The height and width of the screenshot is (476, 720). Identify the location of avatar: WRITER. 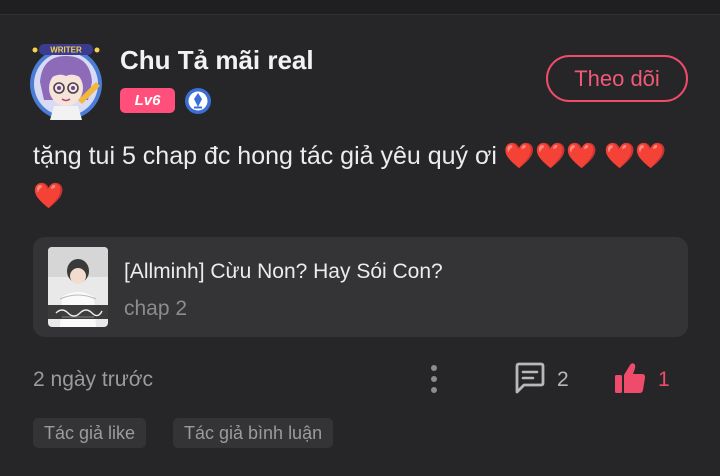
(66, 82).